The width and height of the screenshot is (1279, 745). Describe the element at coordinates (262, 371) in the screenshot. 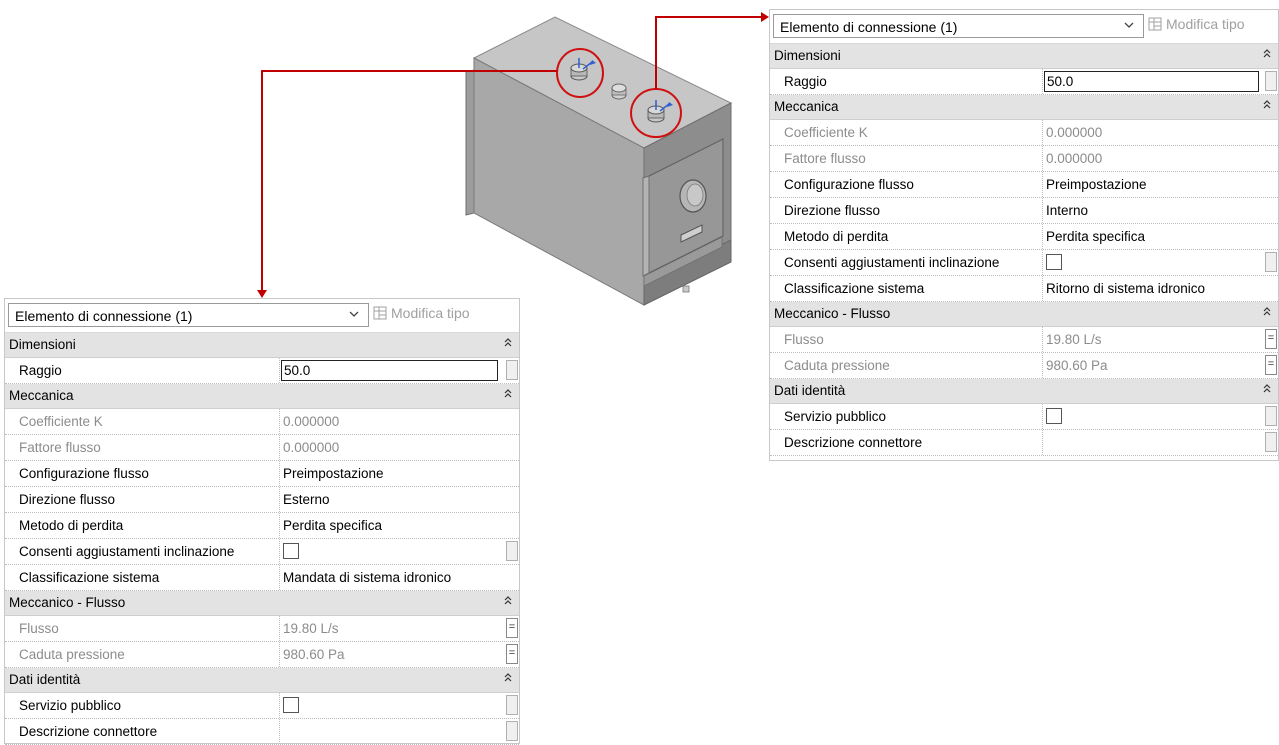

I see `property-row: Raggio 50.0` at that location.